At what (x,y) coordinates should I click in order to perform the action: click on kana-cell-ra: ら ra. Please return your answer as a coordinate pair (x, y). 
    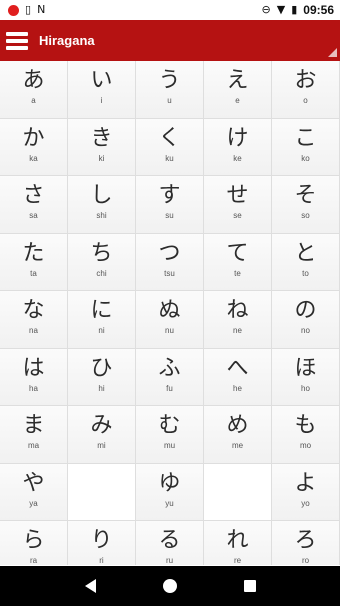
    Looking at the image, I should click on (34, 543).